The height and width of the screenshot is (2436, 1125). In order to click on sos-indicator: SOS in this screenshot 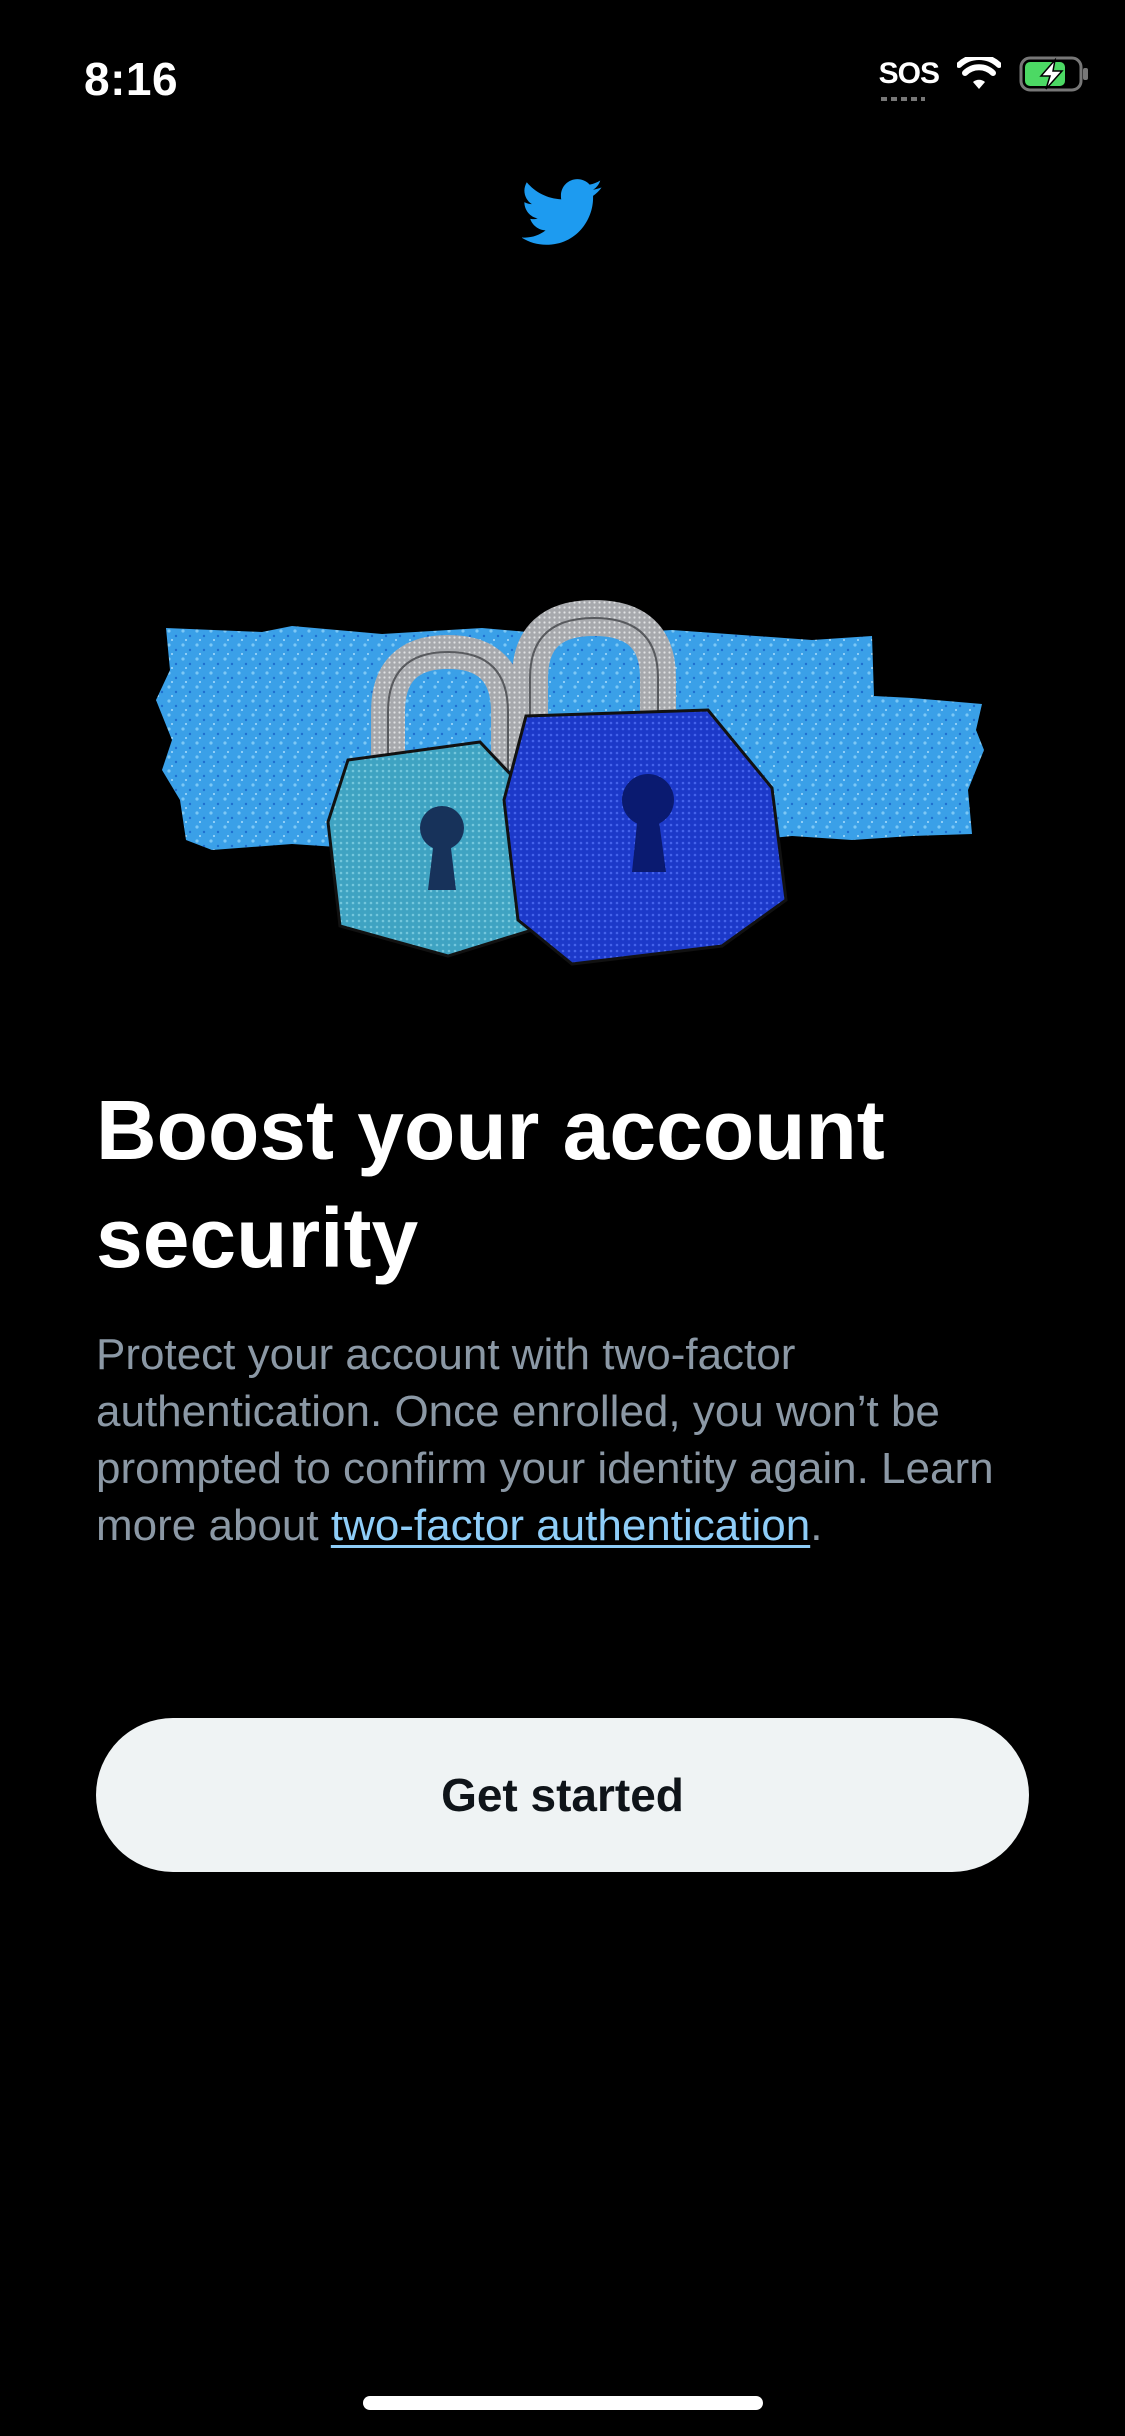, I will do `click(909, 79)`.